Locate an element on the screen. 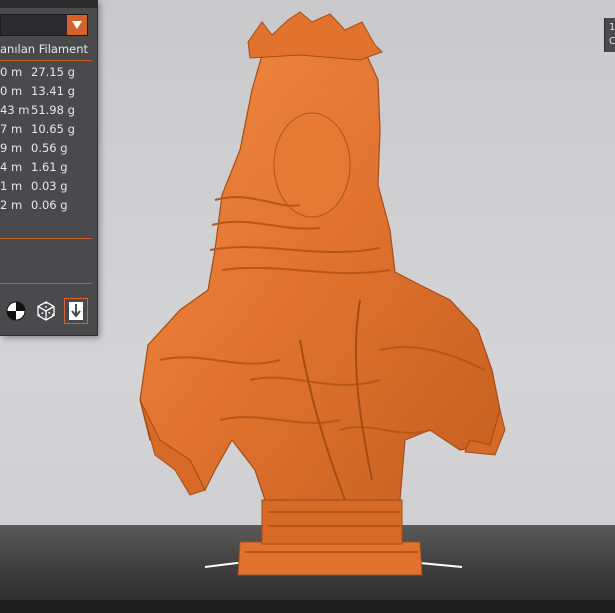 This screenshot has height=613, width=615. filament-length: 9 m is located at coordinates (11, 148).